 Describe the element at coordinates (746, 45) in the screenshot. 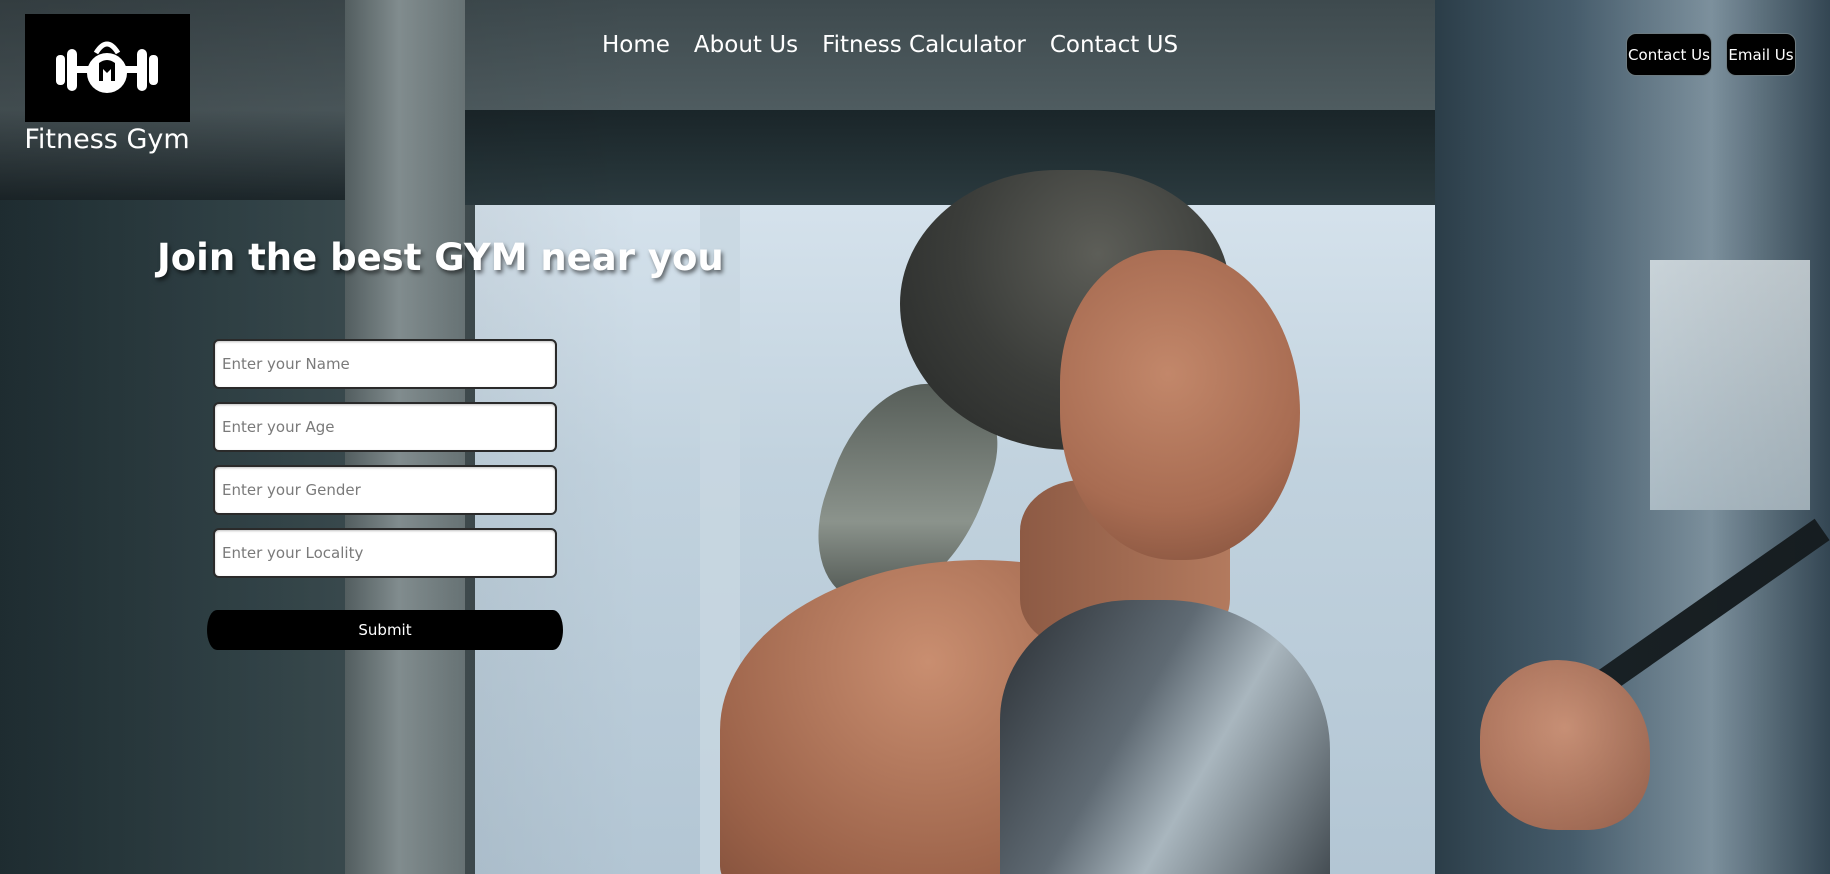

I see `nav-about-us: About Us` at that location.